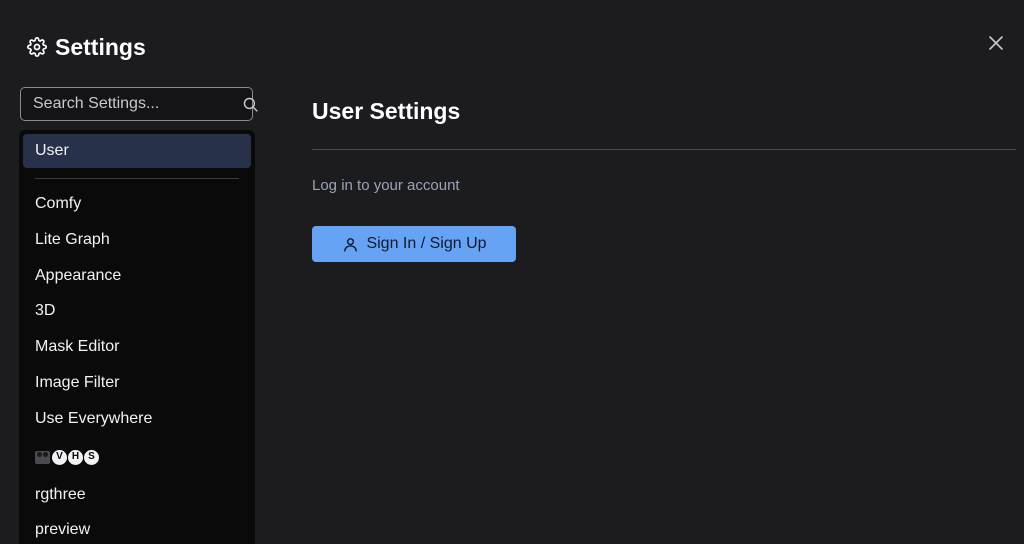  What do you see at coordinates (75, 457) in the screenshot?
I see `circled-letter-h: H` at bounding box center [75, 457].